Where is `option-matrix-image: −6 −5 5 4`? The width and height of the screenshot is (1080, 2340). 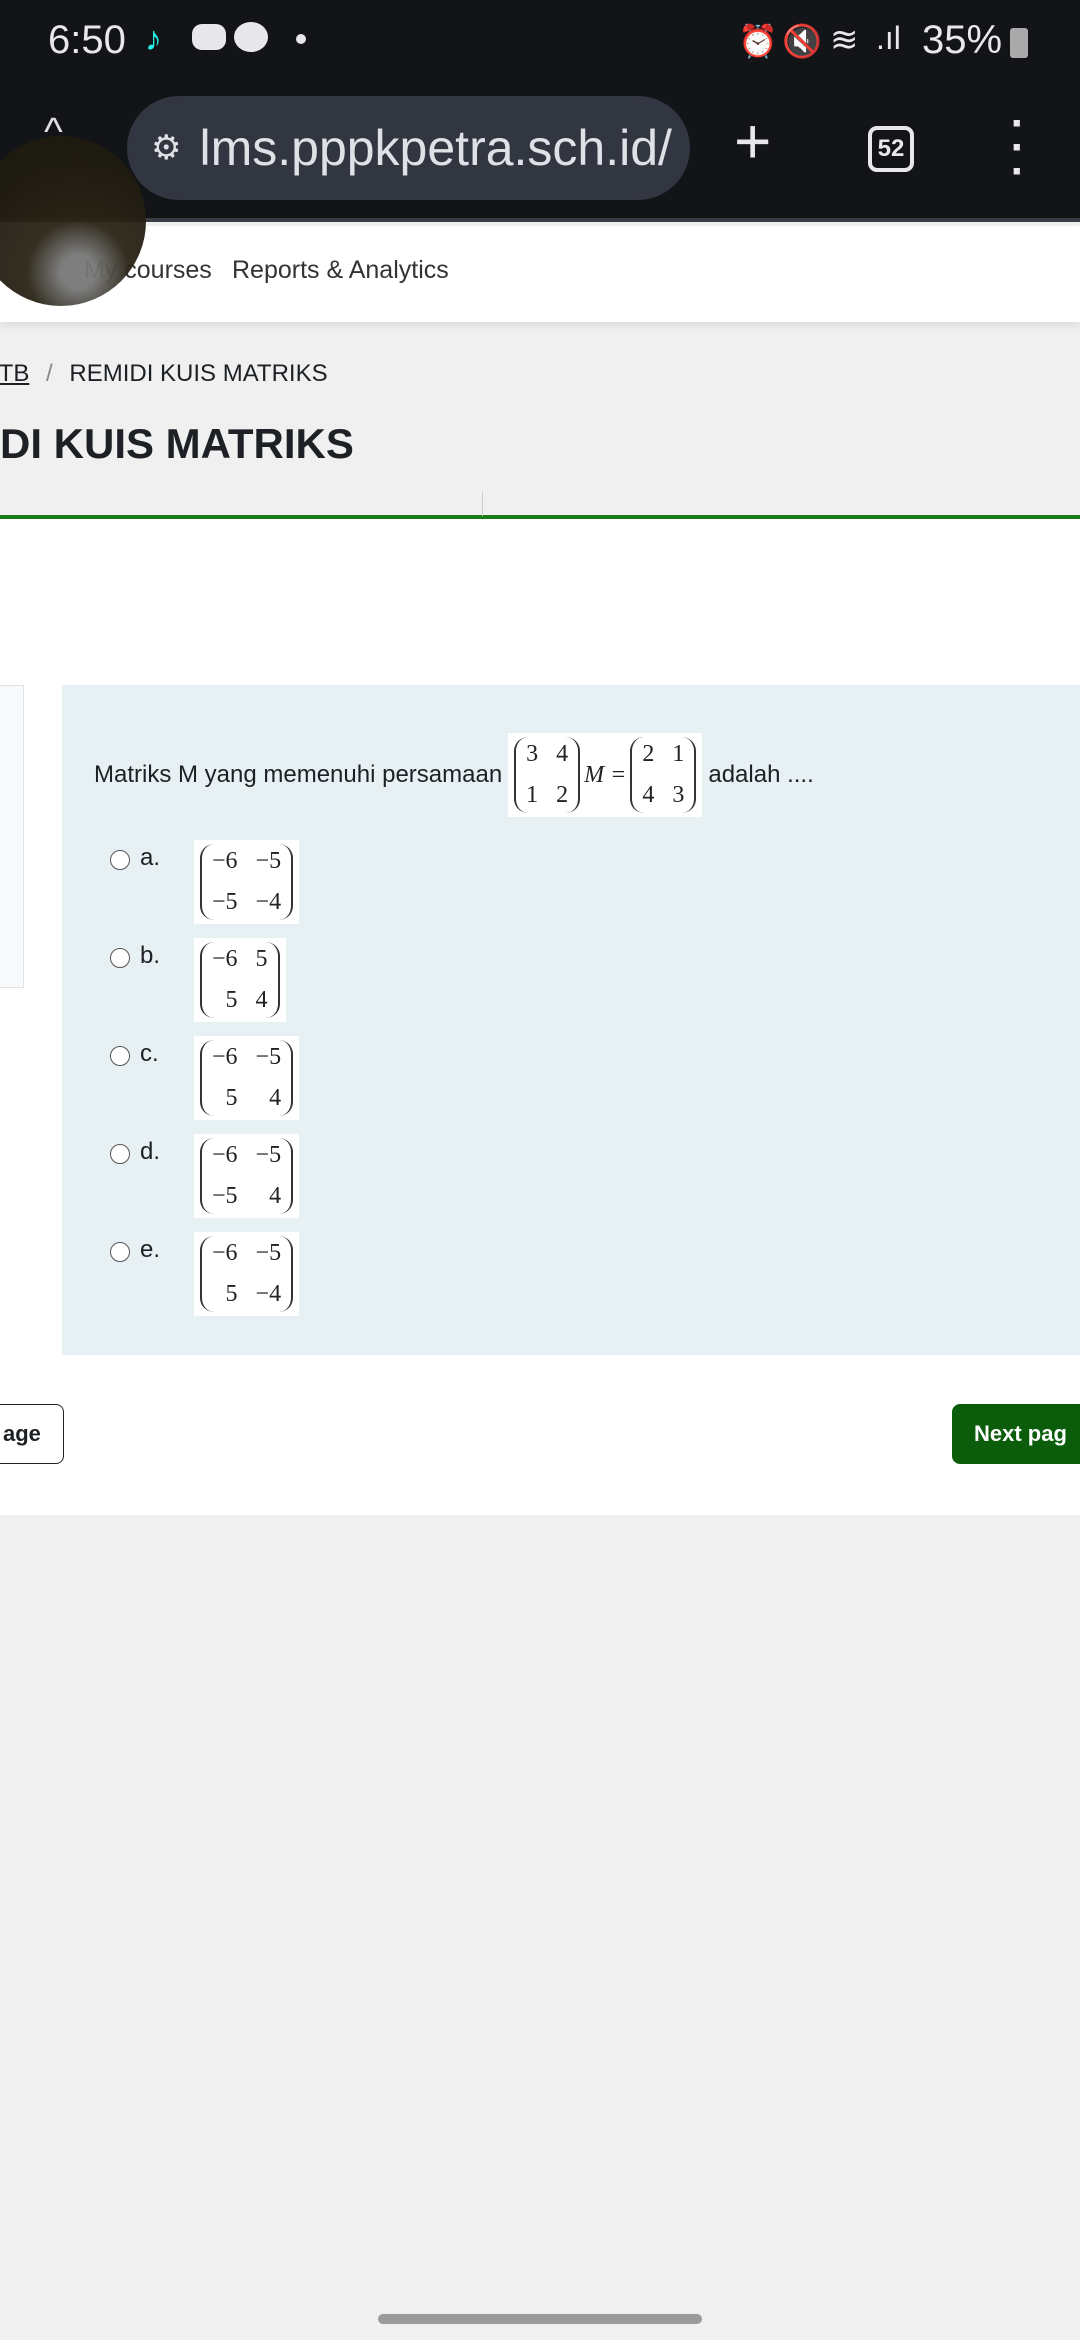 option-matrix-image: −6 −5 5 4 is located at coordinates (247, 1078).